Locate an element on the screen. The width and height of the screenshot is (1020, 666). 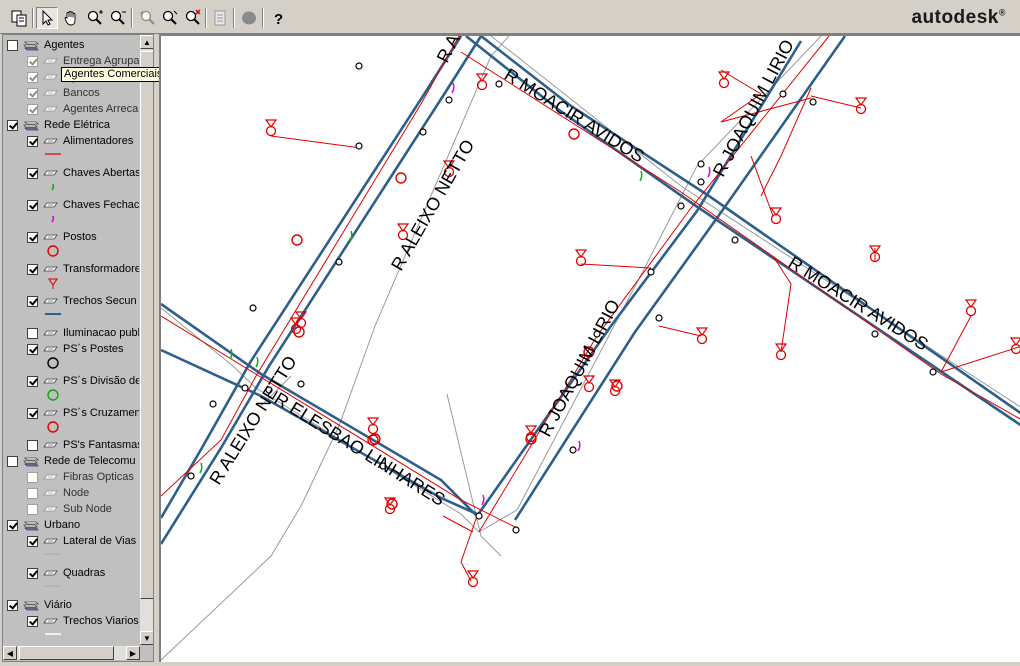
legend-item-node: Node is located at coordinates (58, 493).